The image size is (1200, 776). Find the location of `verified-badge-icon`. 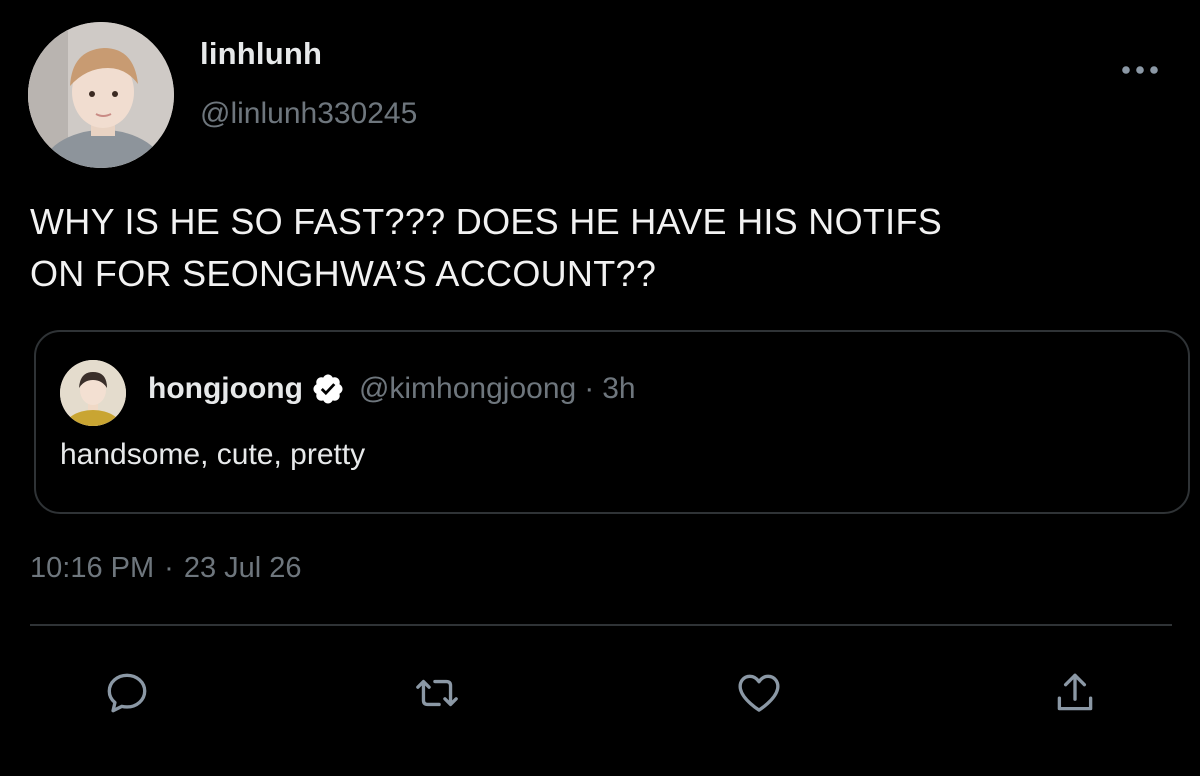

verified-badge-icon is located at coordinates (328, 389).